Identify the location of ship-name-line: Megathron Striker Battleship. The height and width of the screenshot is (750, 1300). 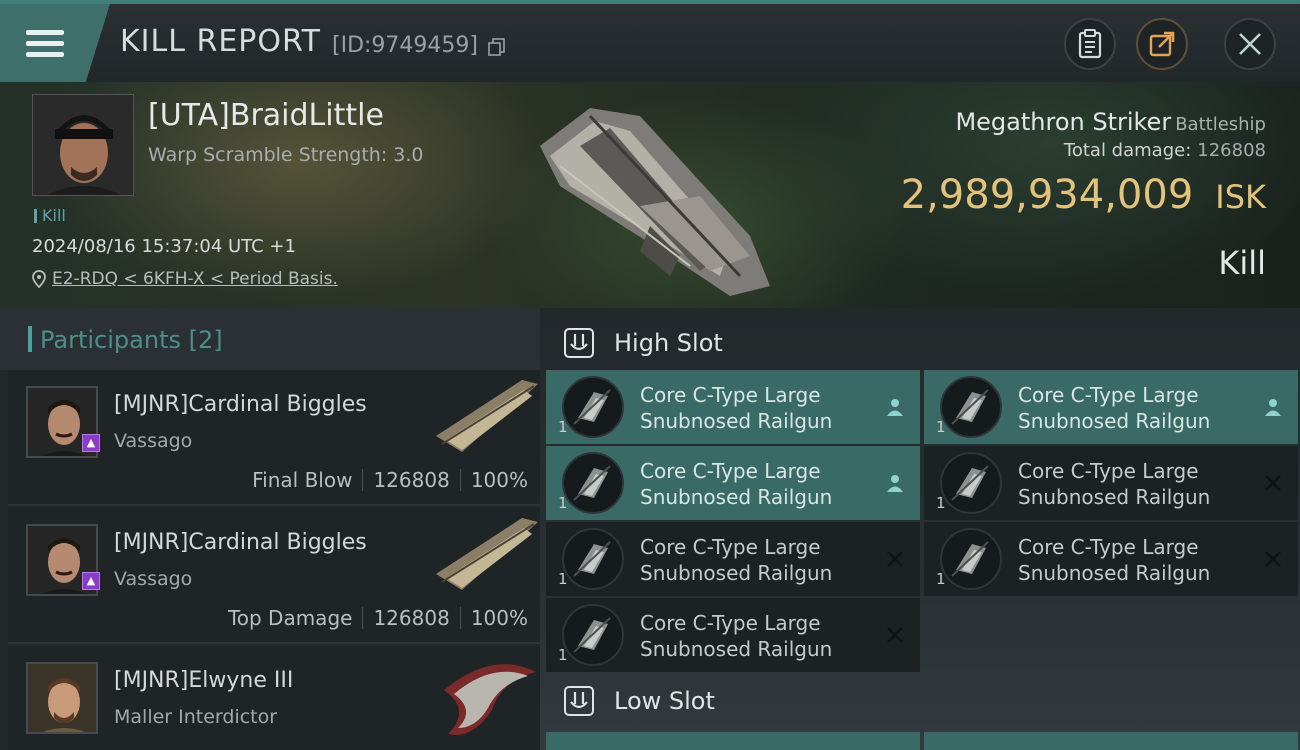
(1110, 122).